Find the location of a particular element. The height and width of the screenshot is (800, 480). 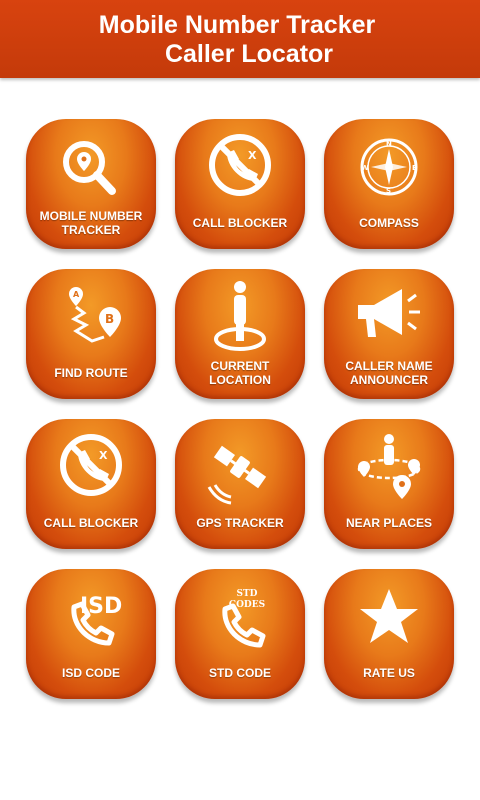

compass-button: N S W E COMPASS is located at coordinates (389, 184).